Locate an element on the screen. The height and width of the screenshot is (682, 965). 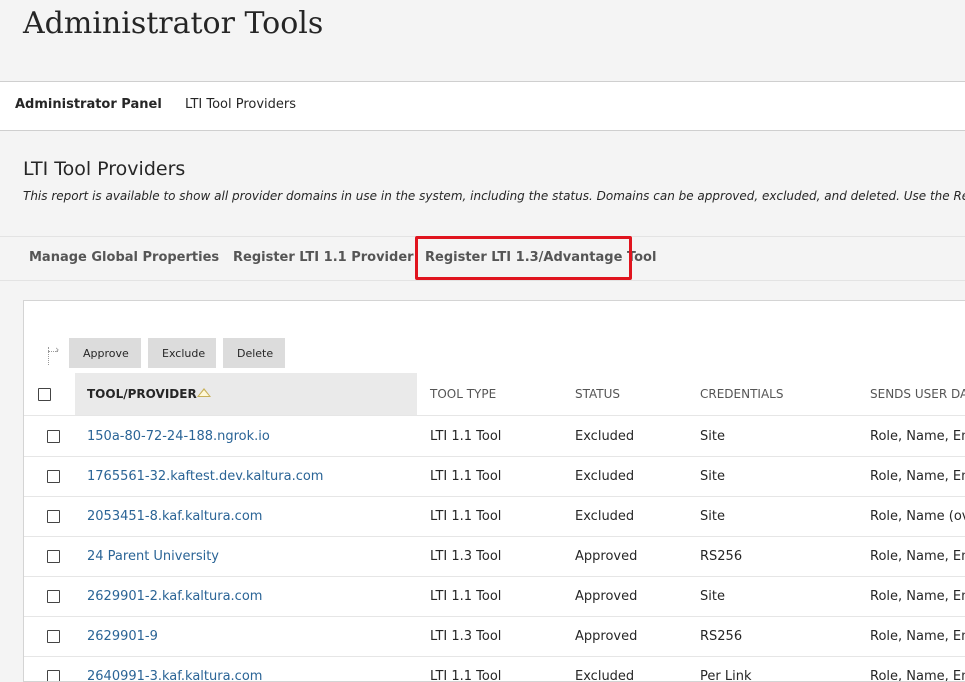
title-bar: Administrator Tools is located at coordinates (482, 41).